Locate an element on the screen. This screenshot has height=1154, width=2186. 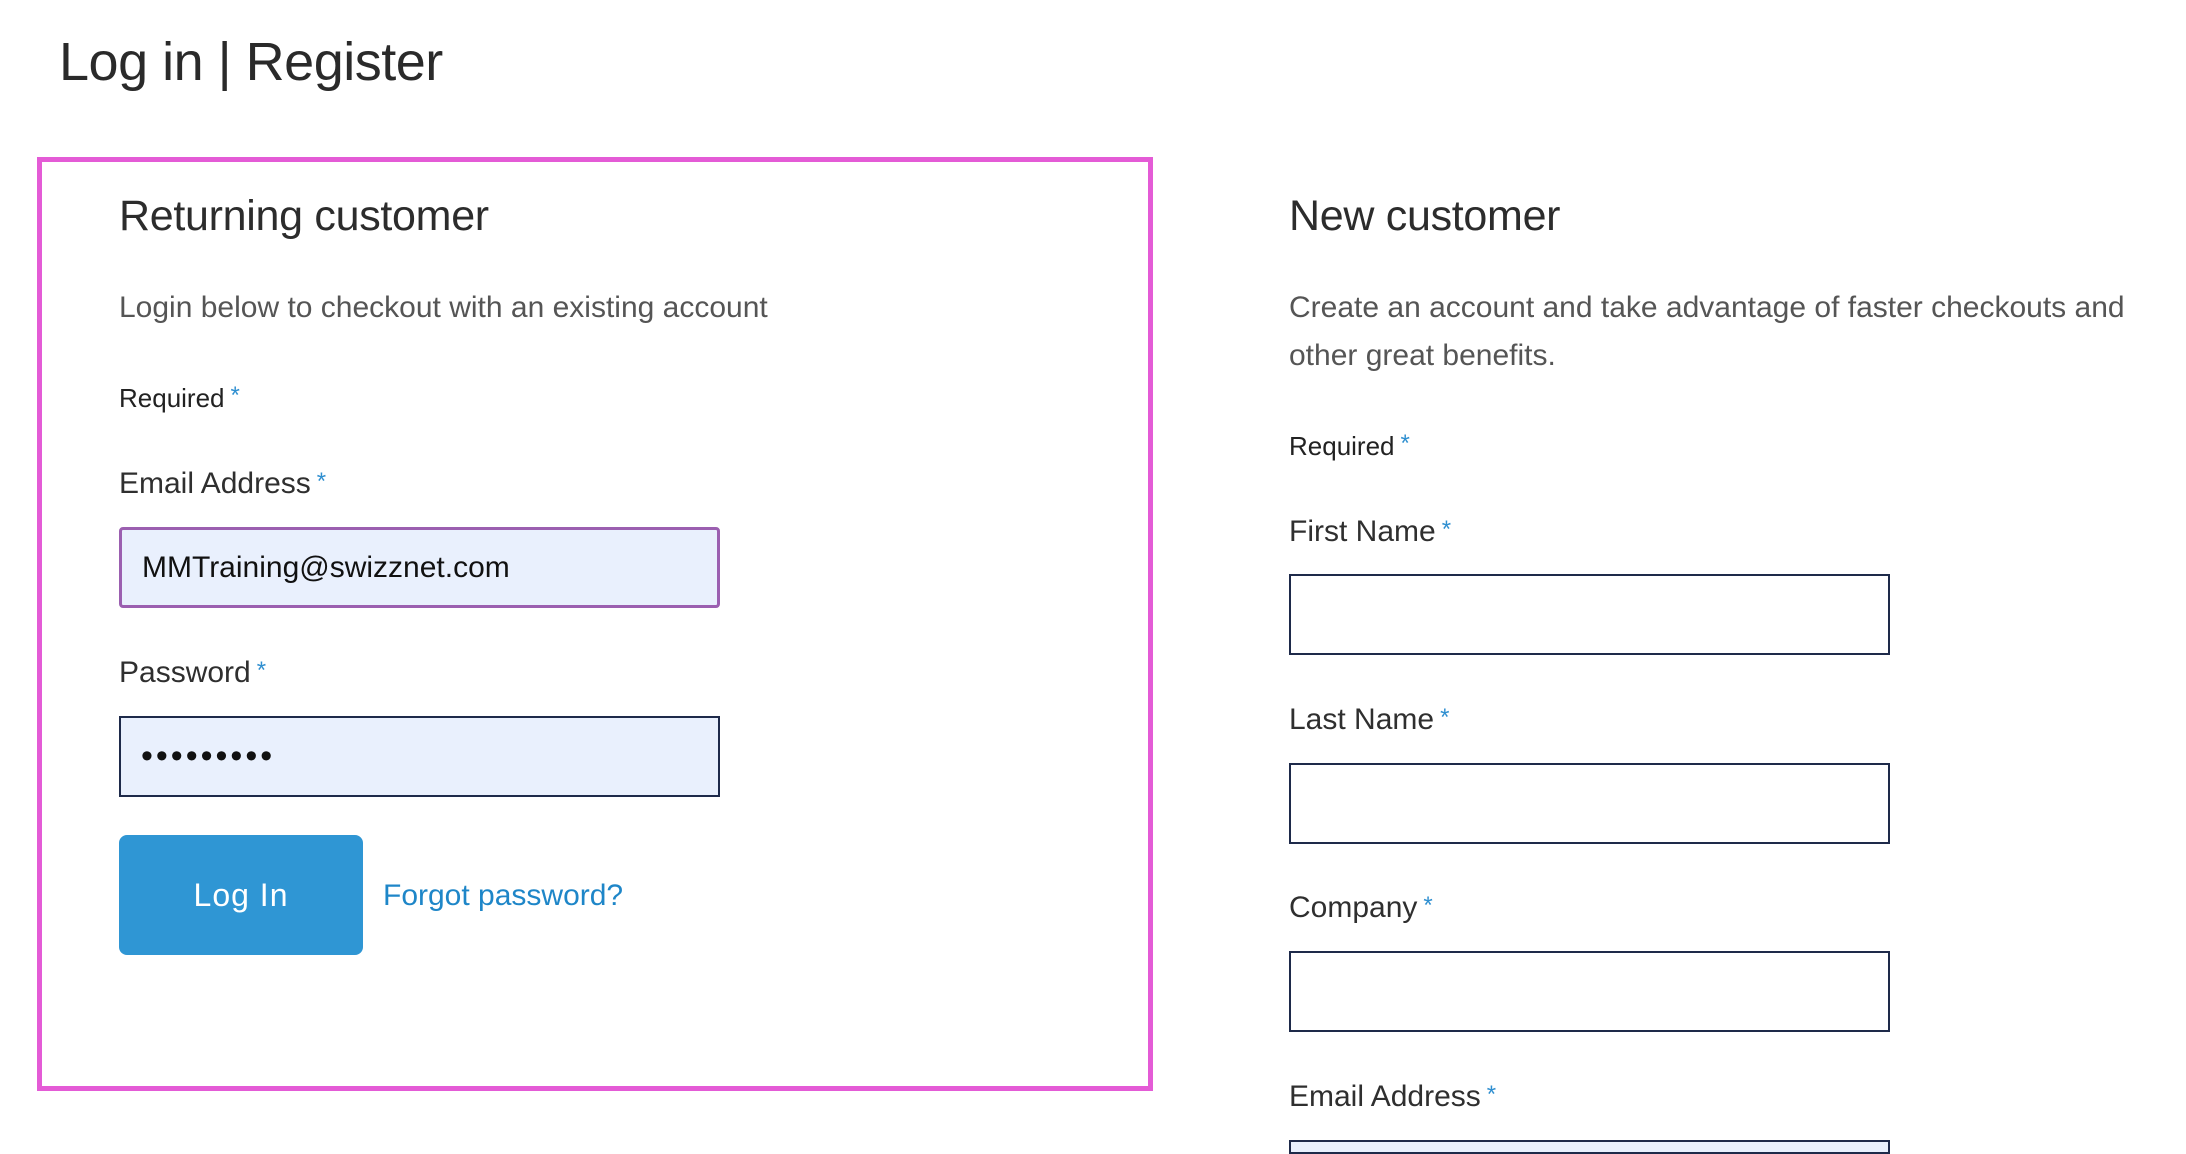
last-name-input is located at coordinates (1589, 803).